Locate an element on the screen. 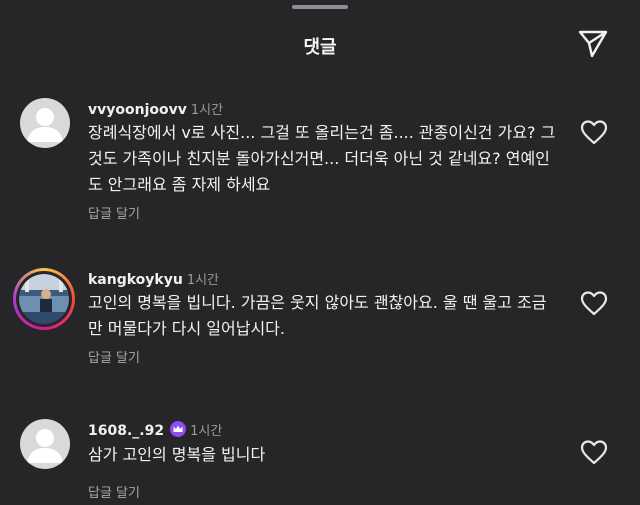 This screenshot has width=640, height=505. comment-header: kangkoykyu 1시간 is located at coordinates (153, 278).